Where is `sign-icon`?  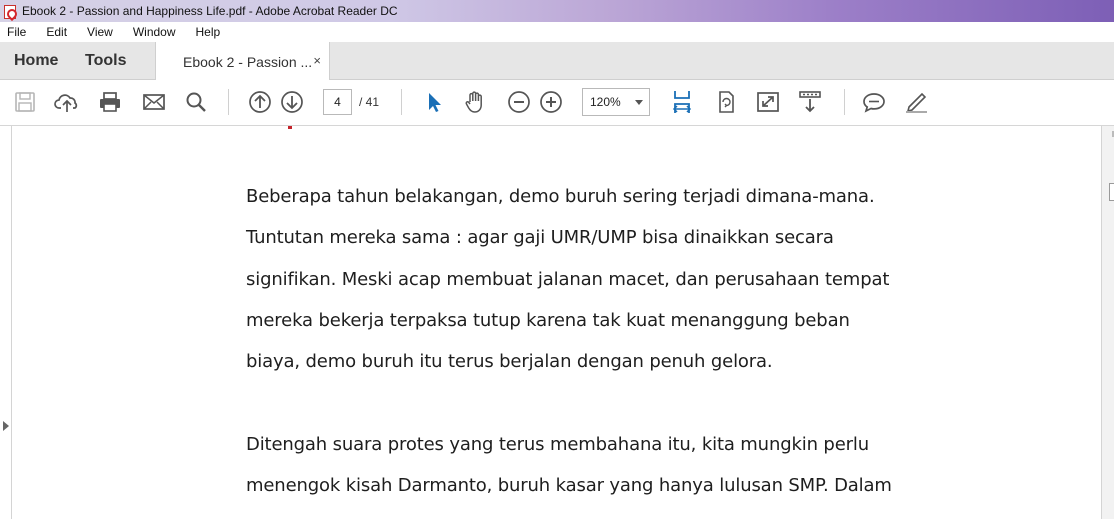 sign-icon is located at coordinates (916, 102).